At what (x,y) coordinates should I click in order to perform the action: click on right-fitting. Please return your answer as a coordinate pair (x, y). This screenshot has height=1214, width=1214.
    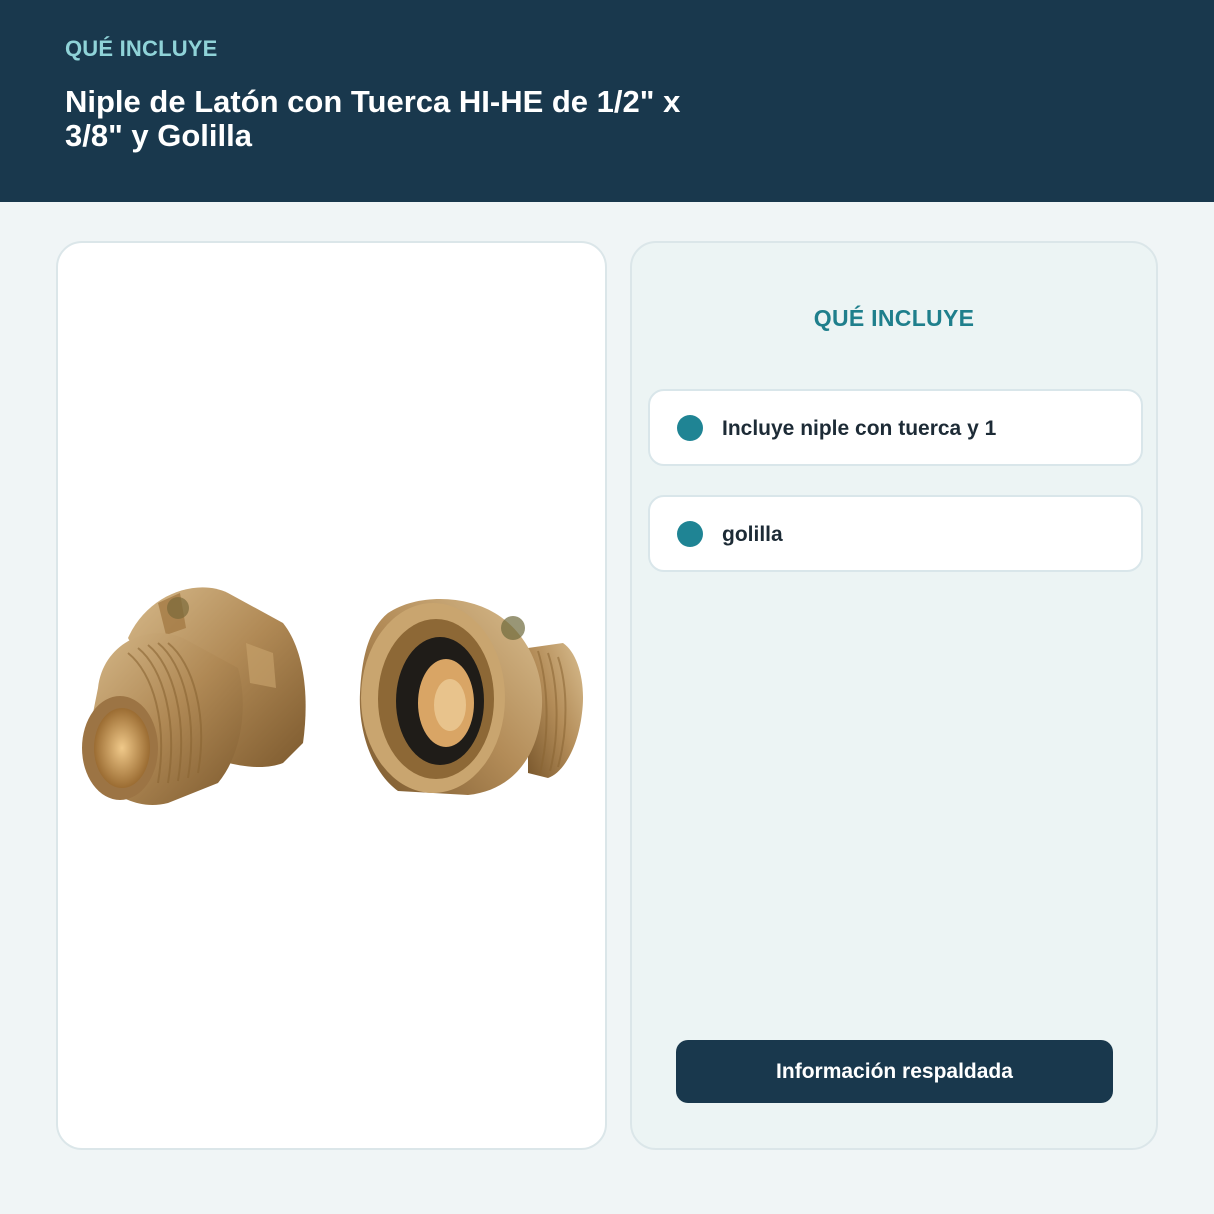
    Looking at the image, I should click on (471, 696).